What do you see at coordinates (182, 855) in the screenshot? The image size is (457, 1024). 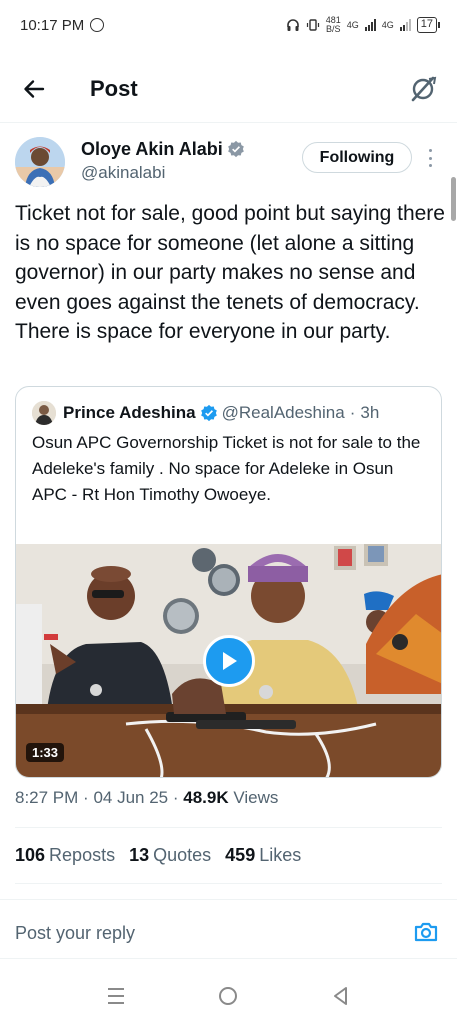 I see `quotes-label: Quotes` at bounding box center [182, 855].